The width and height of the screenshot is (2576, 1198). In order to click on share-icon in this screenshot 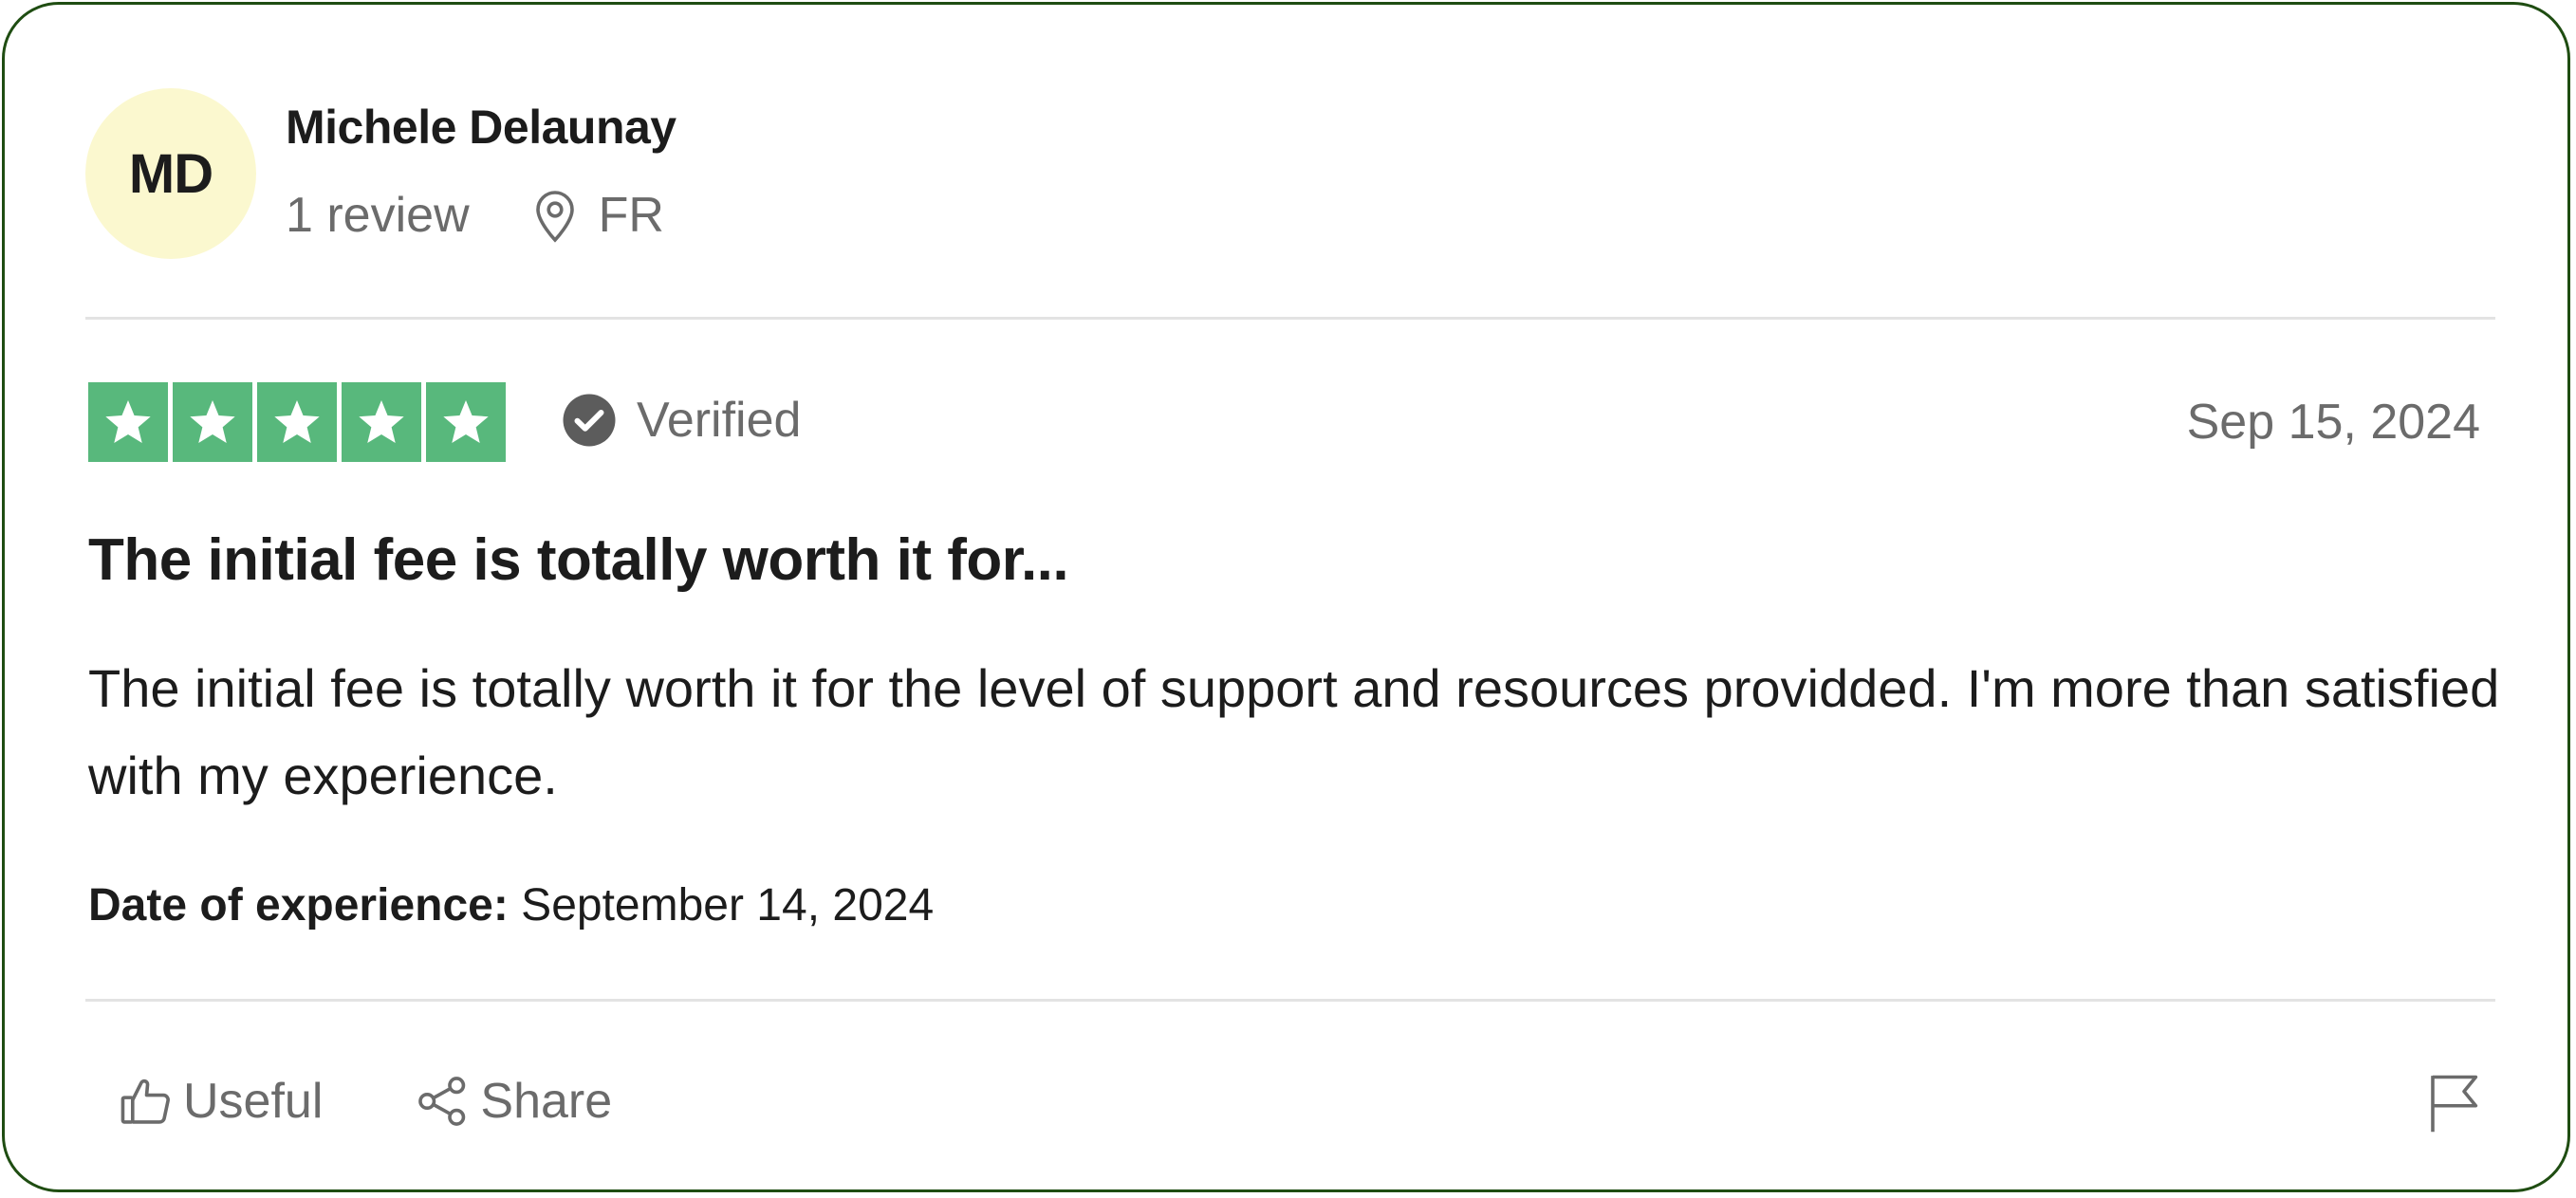, I will do `click(442, 1101)`.